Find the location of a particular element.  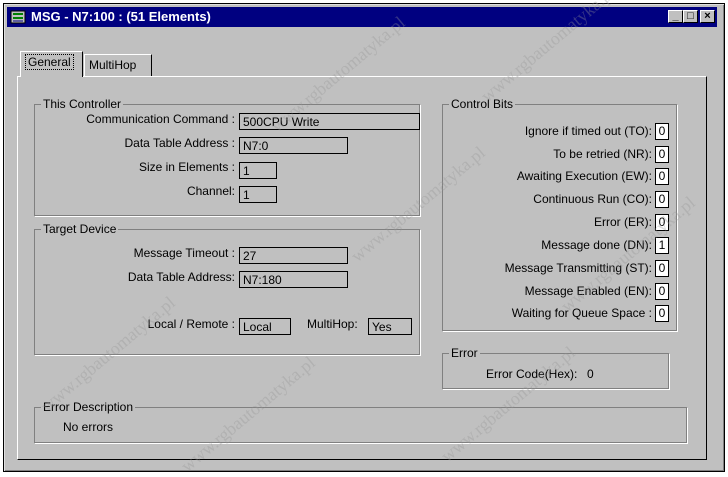

control-bit-label-to: Ignore if timed out (TO): is located at coordinates (588, 131).